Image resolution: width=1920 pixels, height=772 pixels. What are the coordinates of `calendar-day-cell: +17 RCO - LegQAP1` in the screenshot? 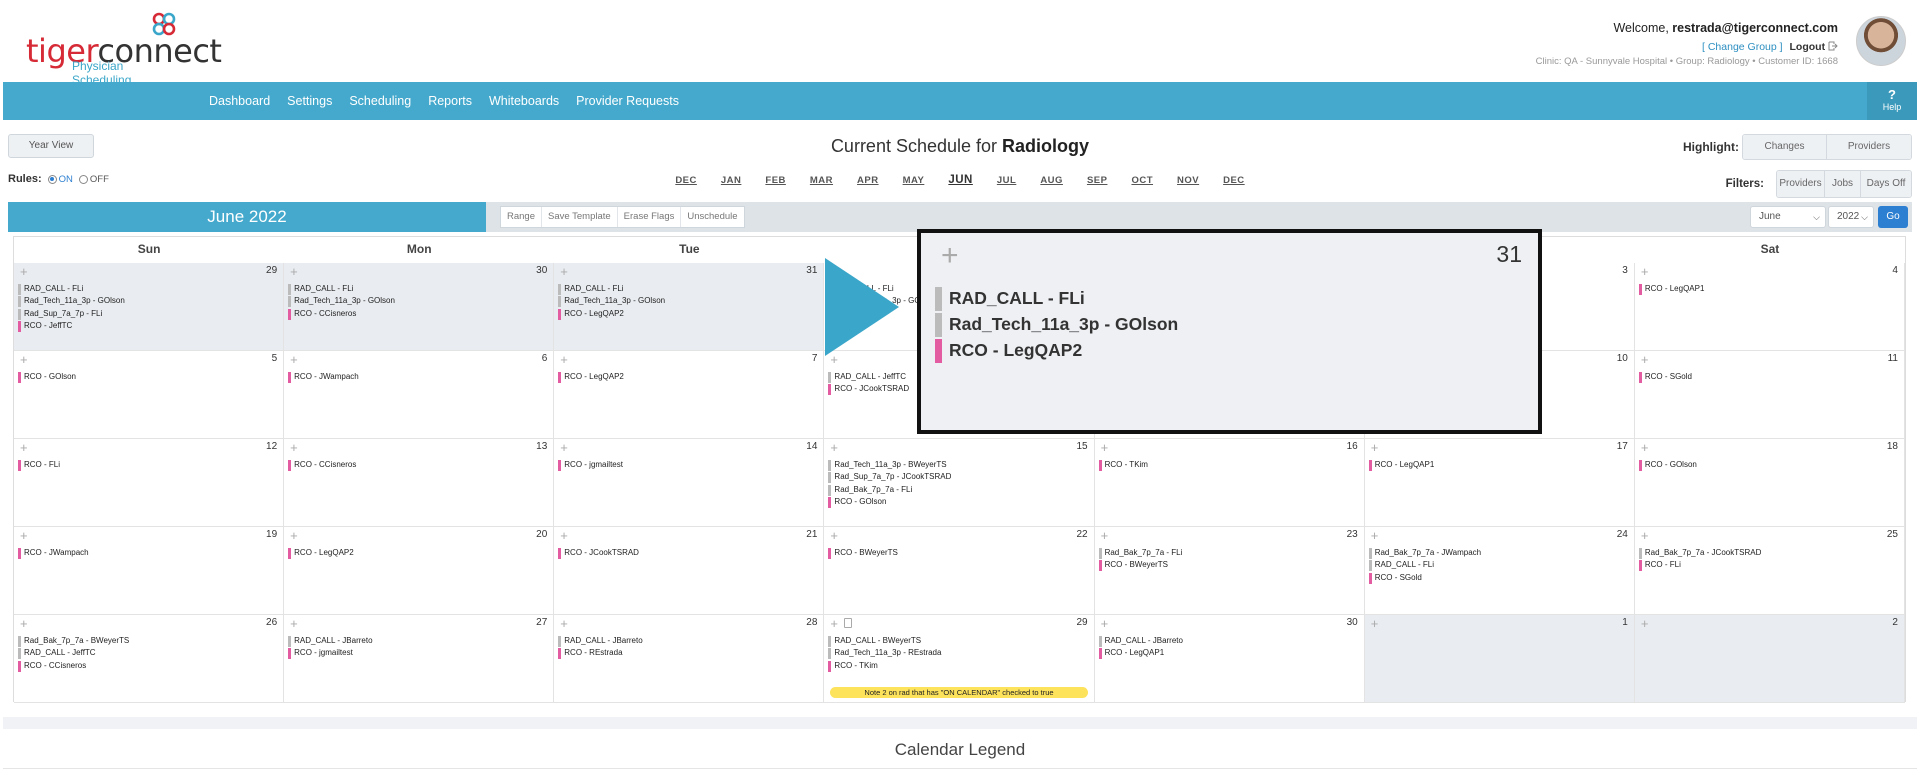 It's located at (1499, 483).